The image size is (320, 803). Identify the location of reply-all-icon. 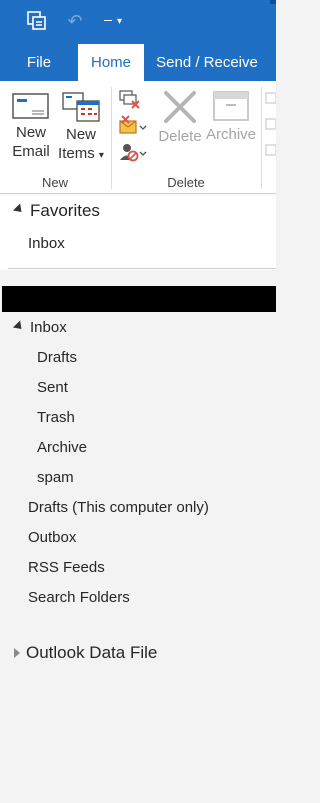
(269, 125).